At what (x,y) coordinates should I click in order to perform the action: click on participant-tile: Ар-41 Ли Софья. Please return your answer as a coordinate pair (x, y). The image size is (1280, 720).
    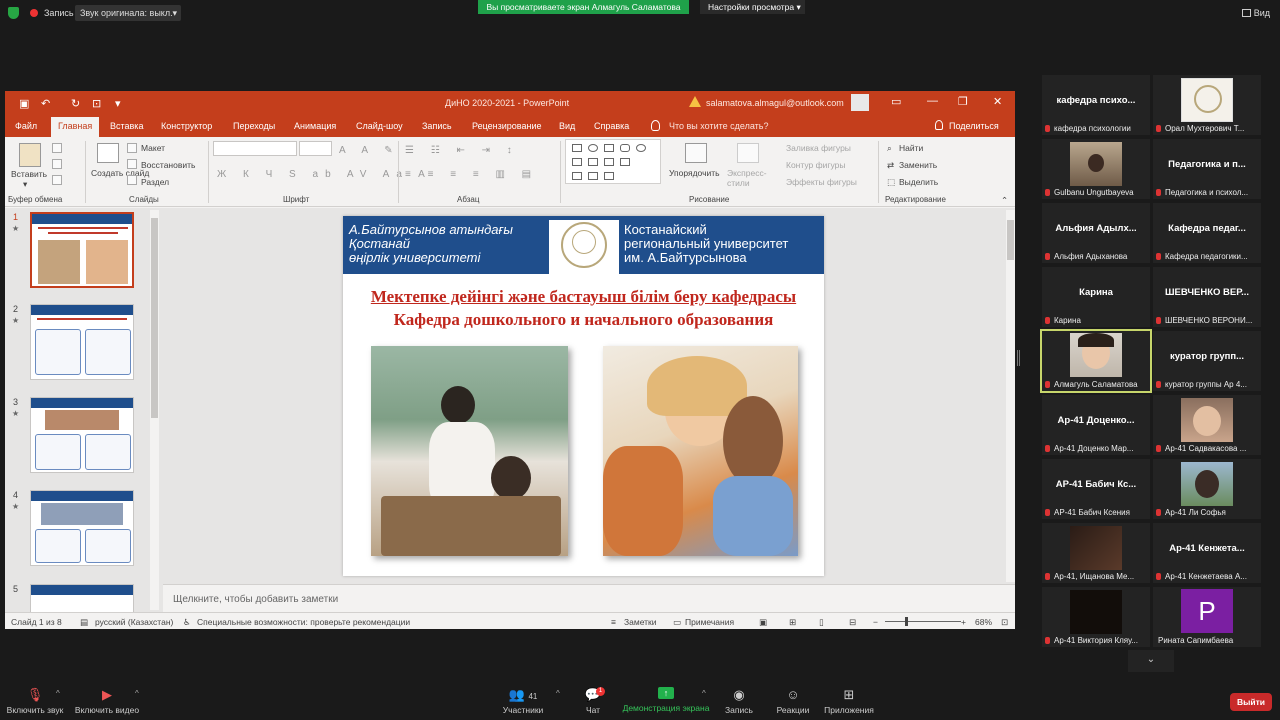
    Looking at the image, I should click on (1207, 489).